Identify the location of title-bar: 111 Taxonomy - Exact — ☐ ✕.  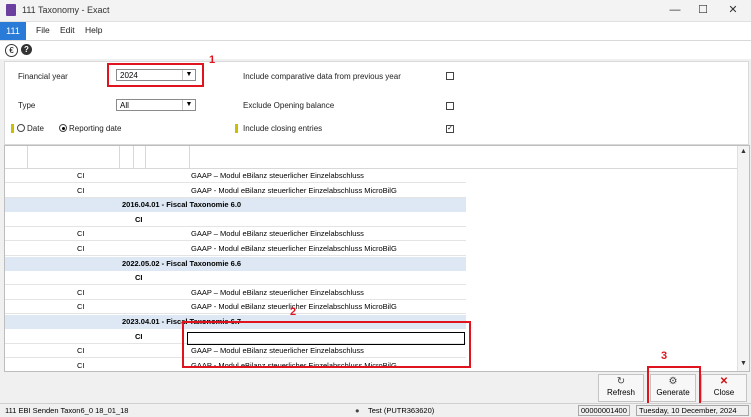
(375, 11).